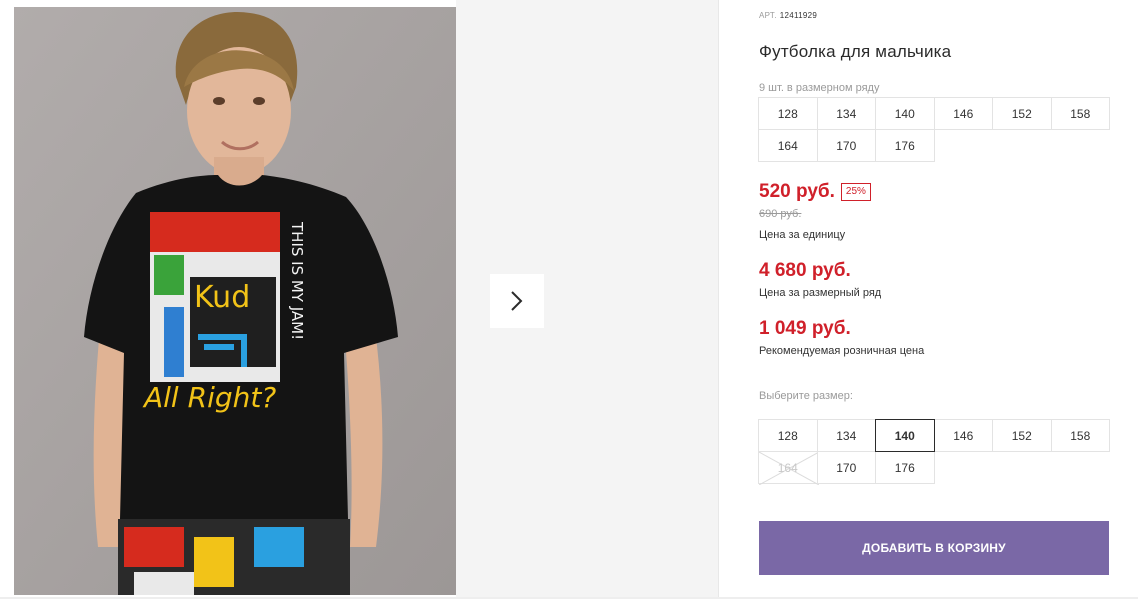 This screenshot has width=1138, height=599. Describe the element at coordinates (842, 351) in the screenshot. I see `retail-price-label: Рекомендуемая розничная цена` at that location.